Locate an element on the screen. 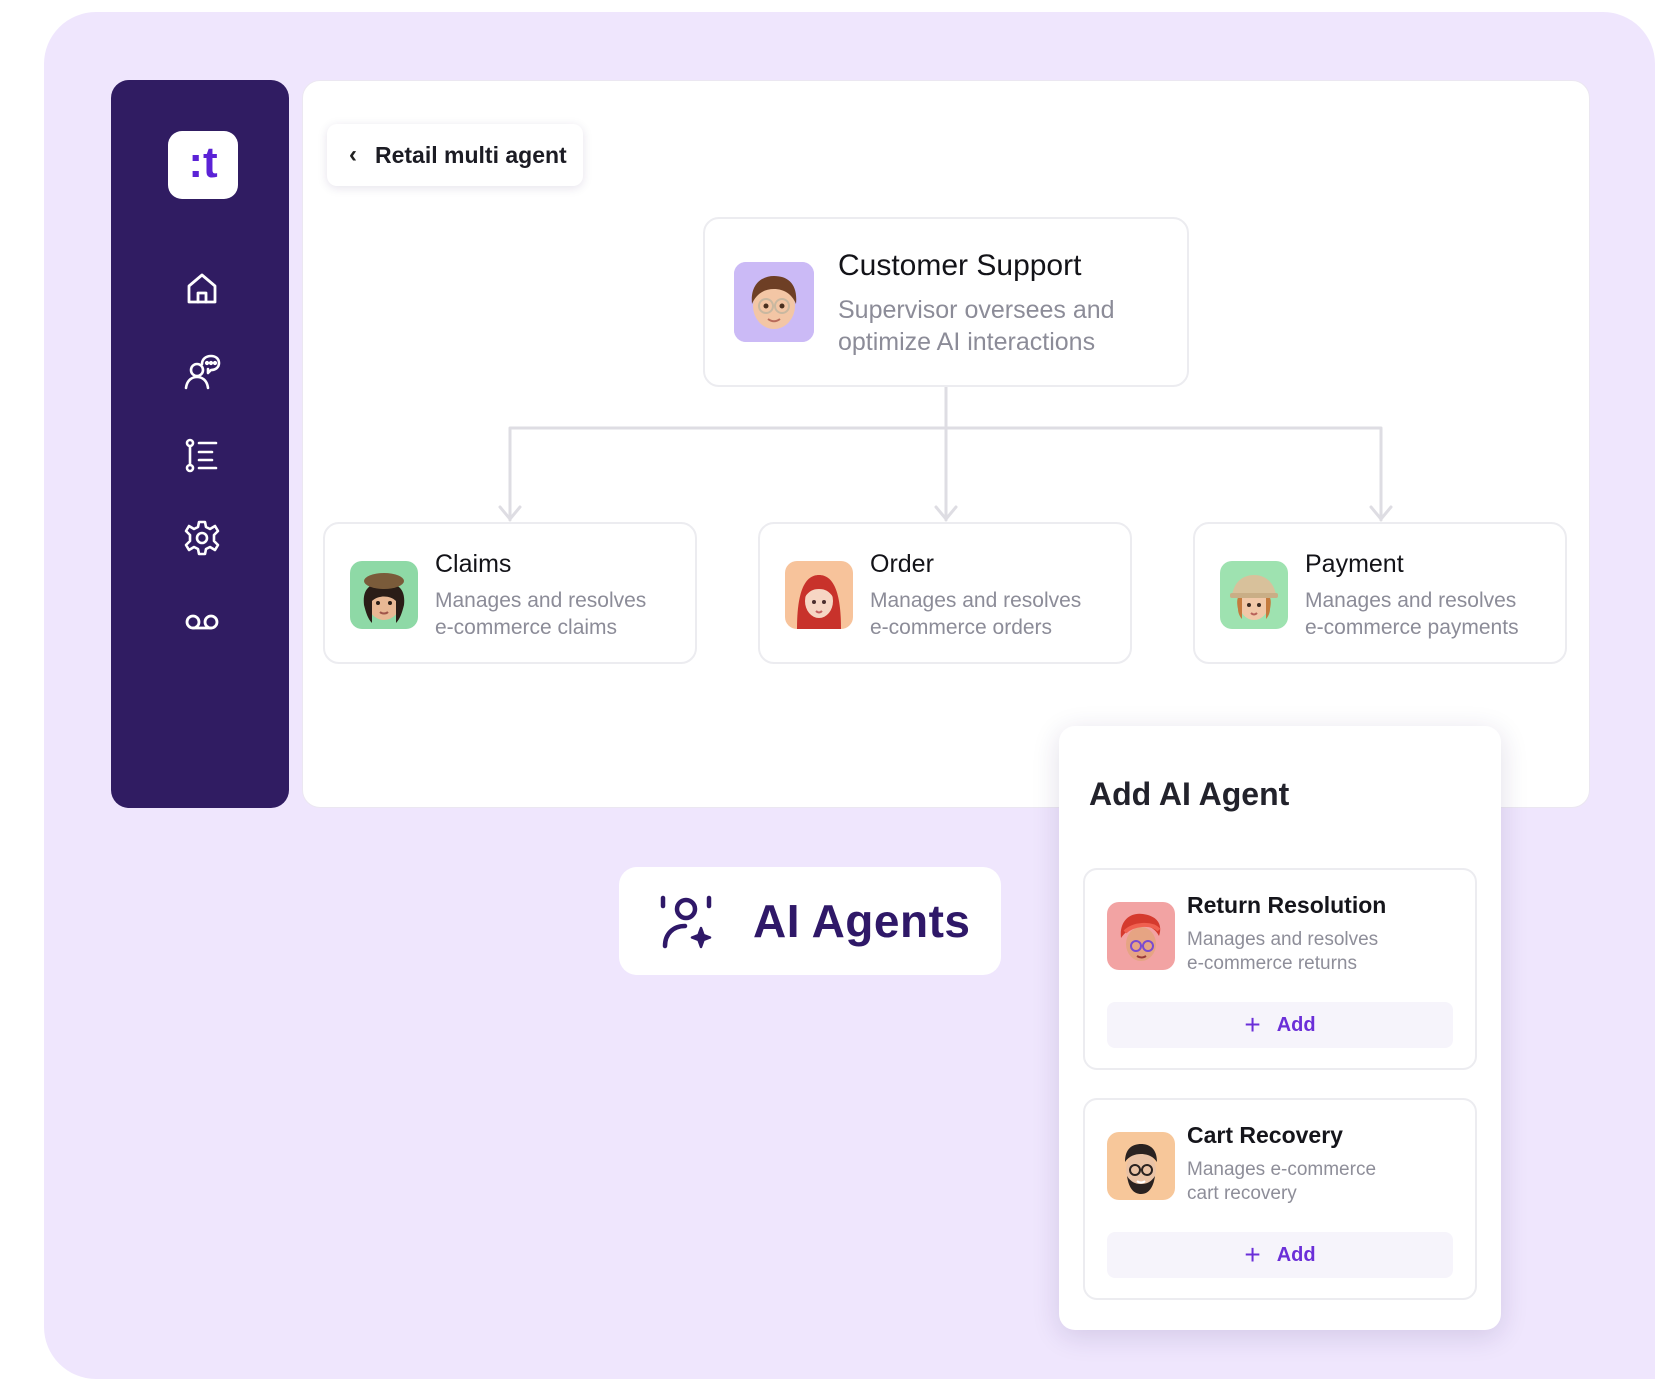 Image resolution: width=1655 pixels, height=1379 pixels. ai-agent-icon is located at coordinates (686, 922).